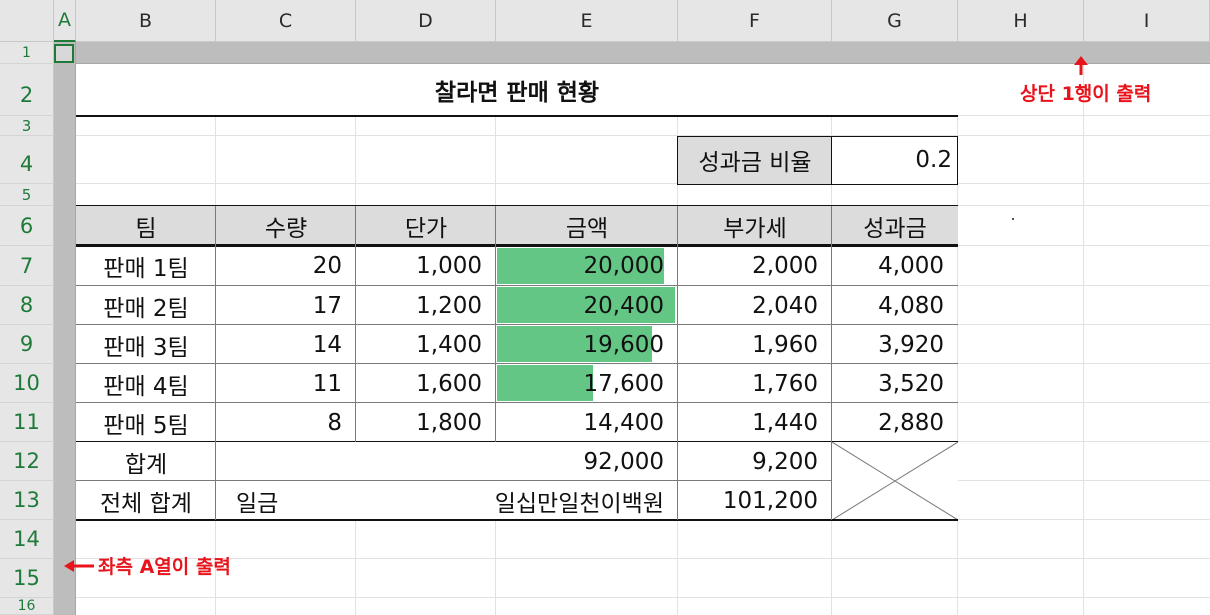 This screenshot has width=1210, height=615. I want to click on cell-team: 판매 5팀, so click(146, 422).